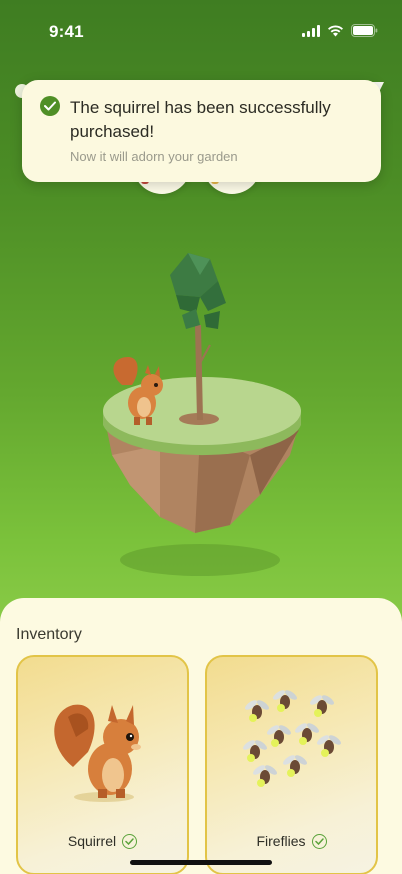  Describe the element at coordinates (364, 30) in the screenshot. I see `battery-icon` at that location.